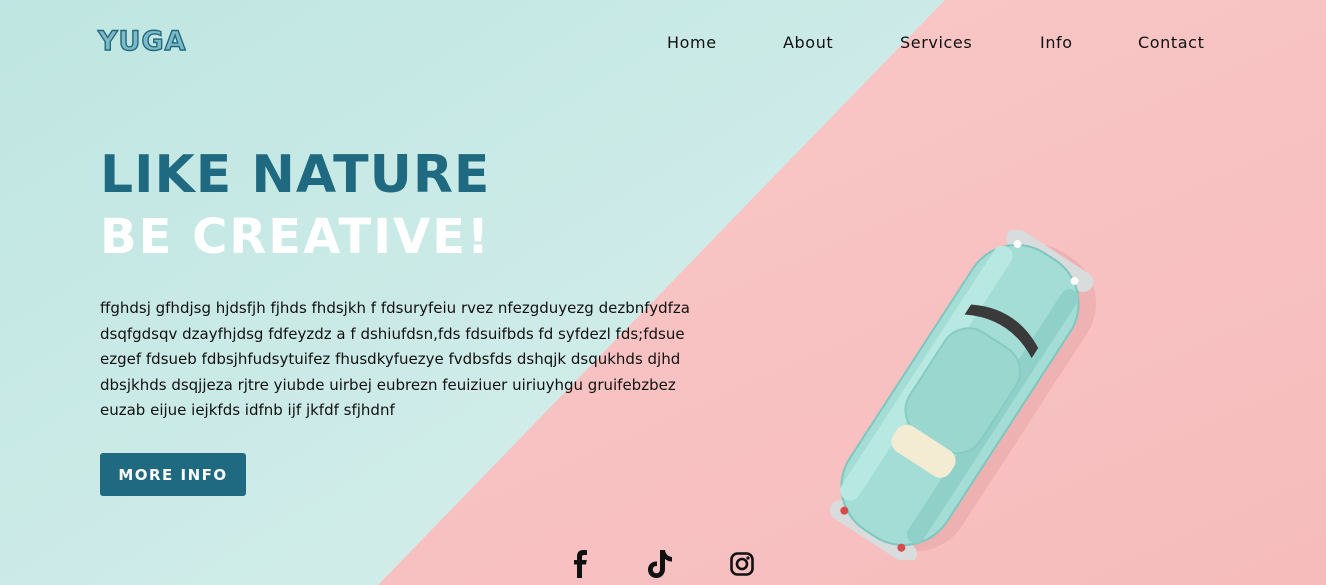 Image resolution: width=1326 pixels, height=585 pixels. Describe the element at coordinates (660, 564) in the screenshot. I see `tiktok-icon` at that location.